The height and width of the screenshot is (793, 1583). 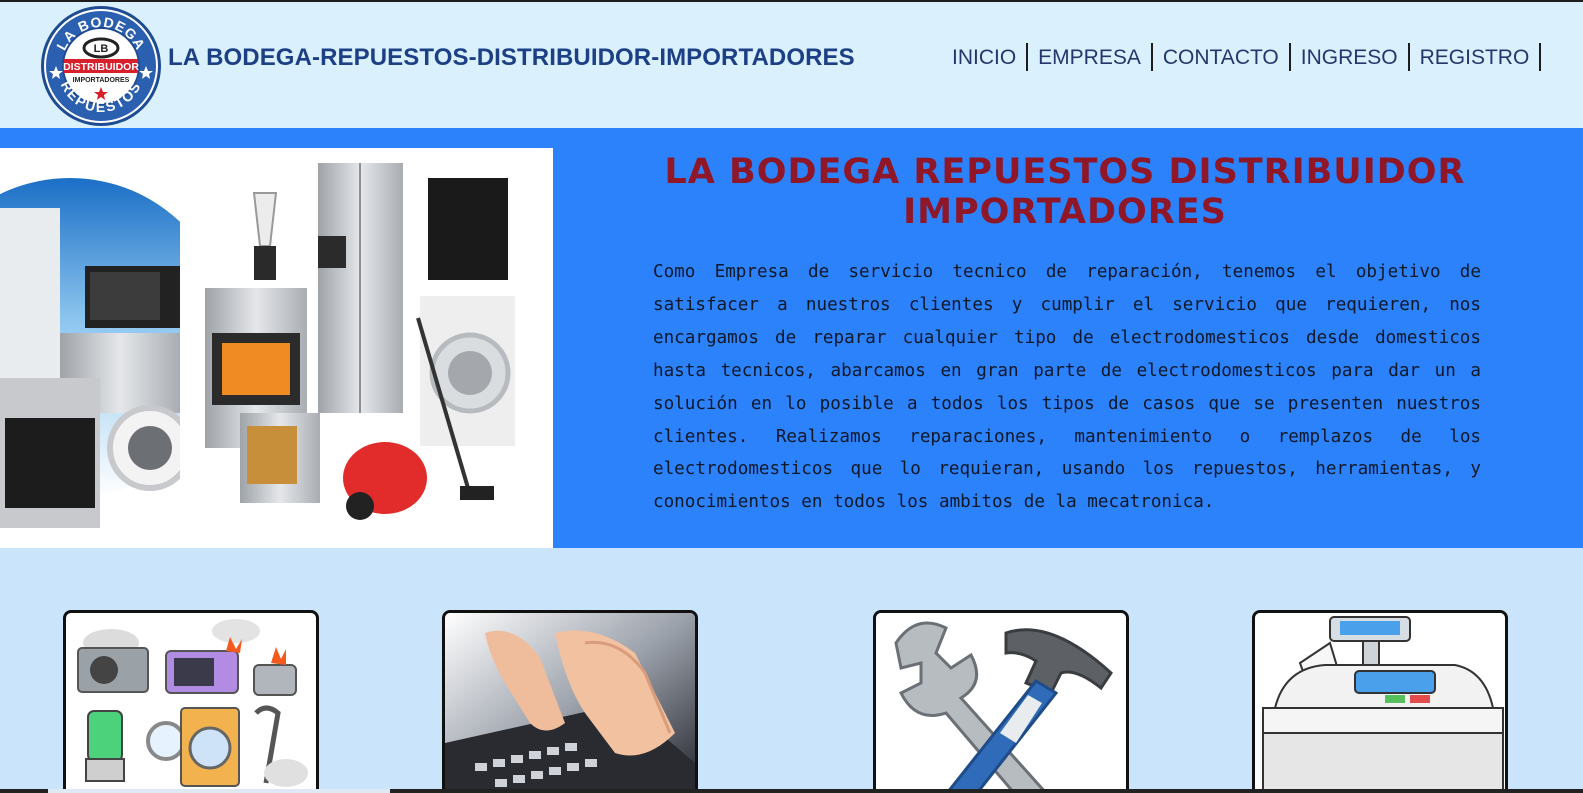 I want to click on wrench-hammer-icon, so click(x=1001, y=703).